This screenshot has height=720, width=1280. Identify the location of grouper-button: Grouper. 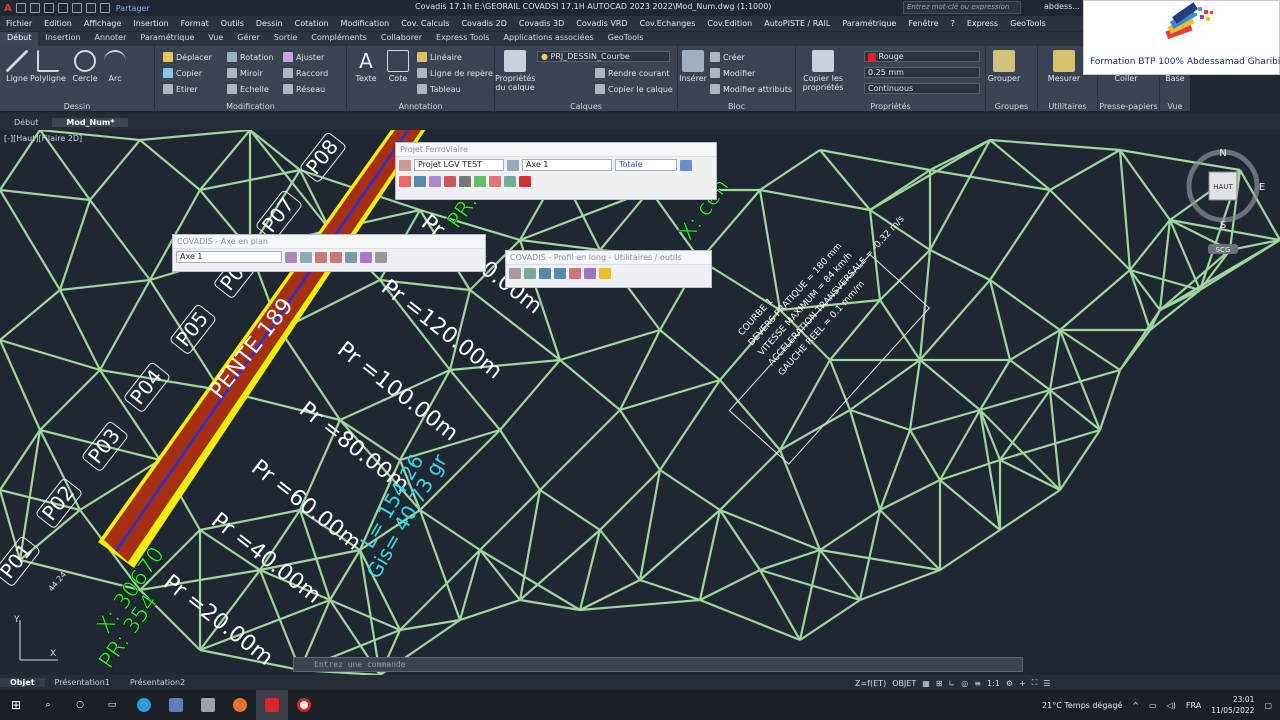
(1004, 66).